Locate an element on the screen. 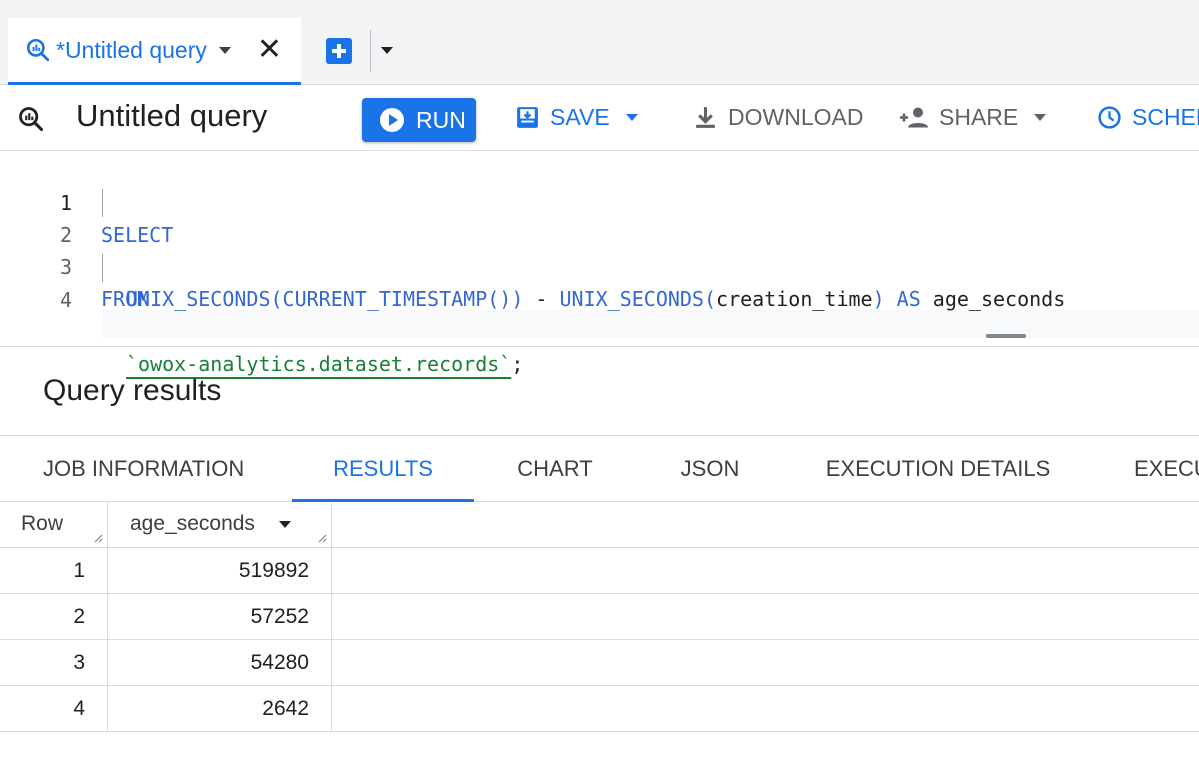 The height and width of the screenshot is (768, 1199). code-text: FROM is located at coordinates (125, 299).